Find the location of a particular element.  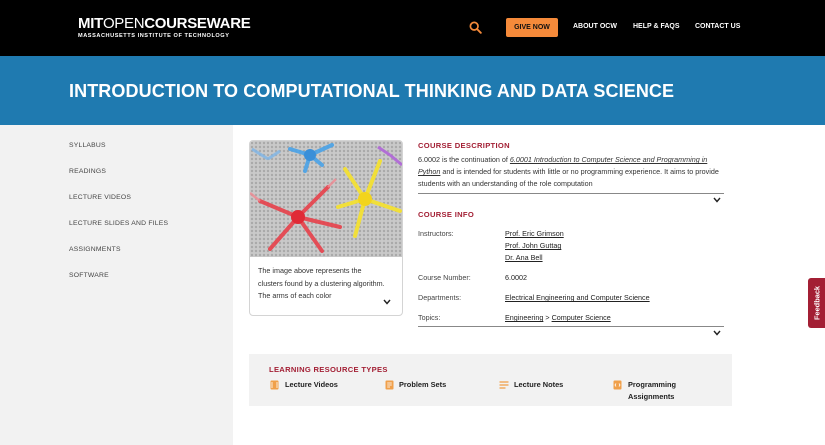

instructor-link: Dr. Ana Bell is located at coordinates (524, 257).